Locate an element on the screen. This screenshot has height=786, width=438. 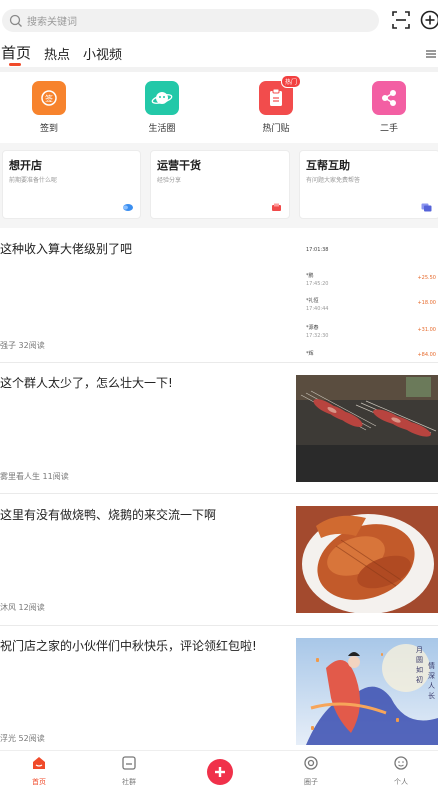
svg-text: 如 is located at coordinates (419, 669).